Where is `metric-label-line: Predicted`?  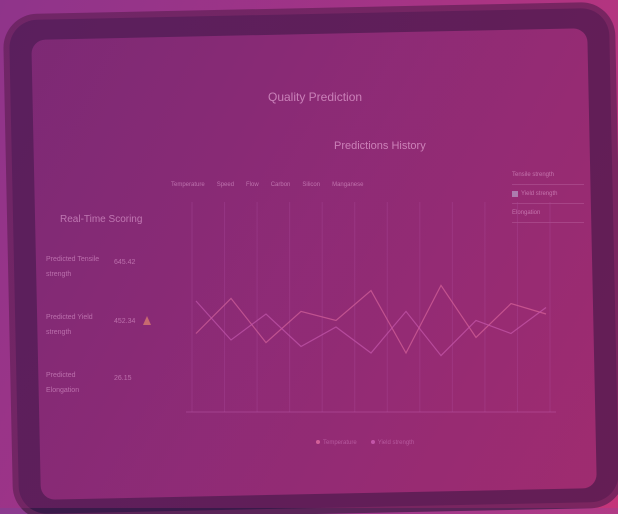
metric-label-line: Predicted is located at coordinates (61, 375).